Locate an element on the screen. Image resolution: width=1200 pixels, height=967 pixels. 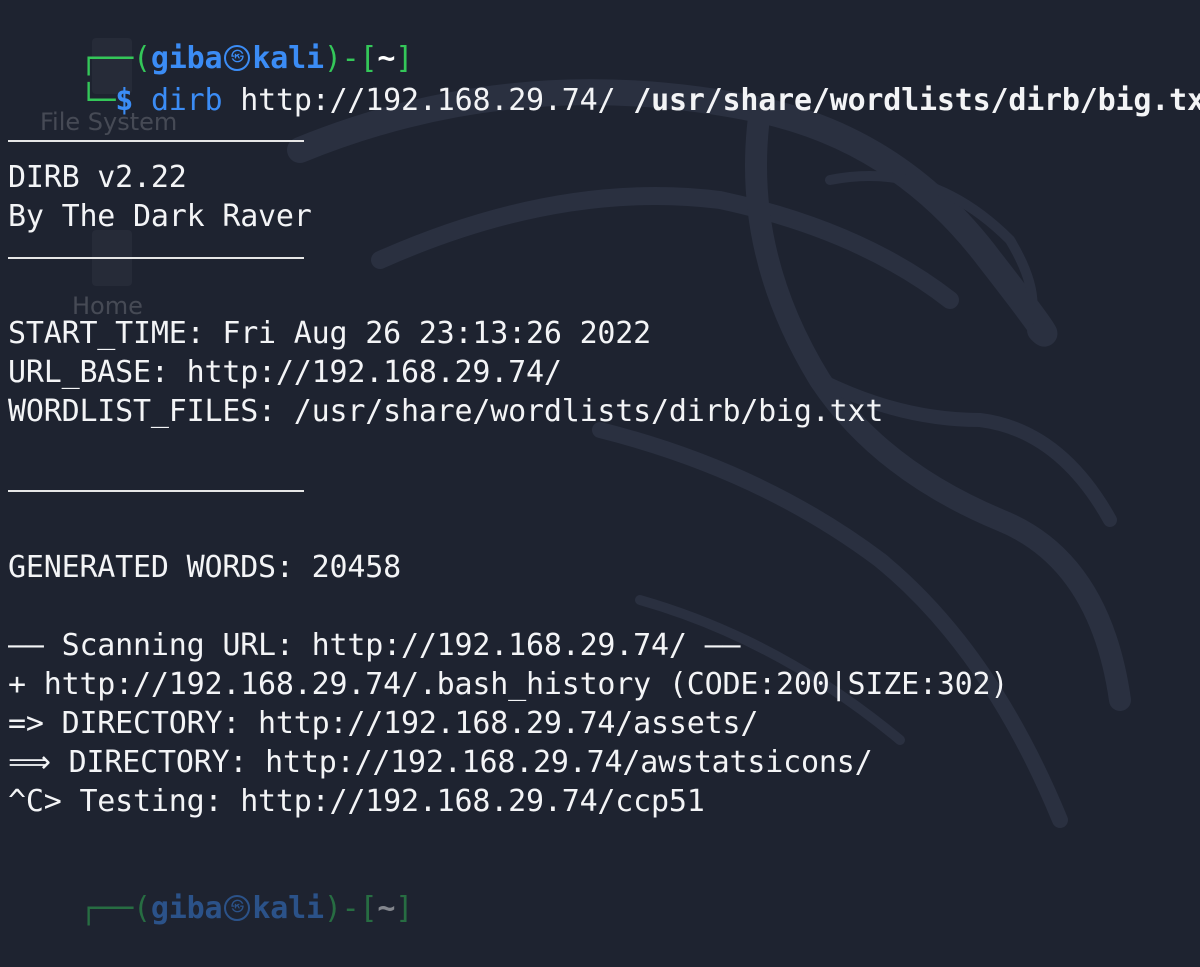
kali-logo-icon: ㉿ is located at coordinates (237, 907).